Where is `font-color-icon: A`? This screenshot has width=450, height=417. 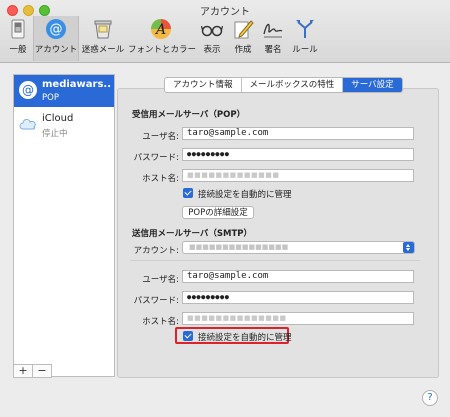
font-color-icon: A is located at coordinates (161, 29).